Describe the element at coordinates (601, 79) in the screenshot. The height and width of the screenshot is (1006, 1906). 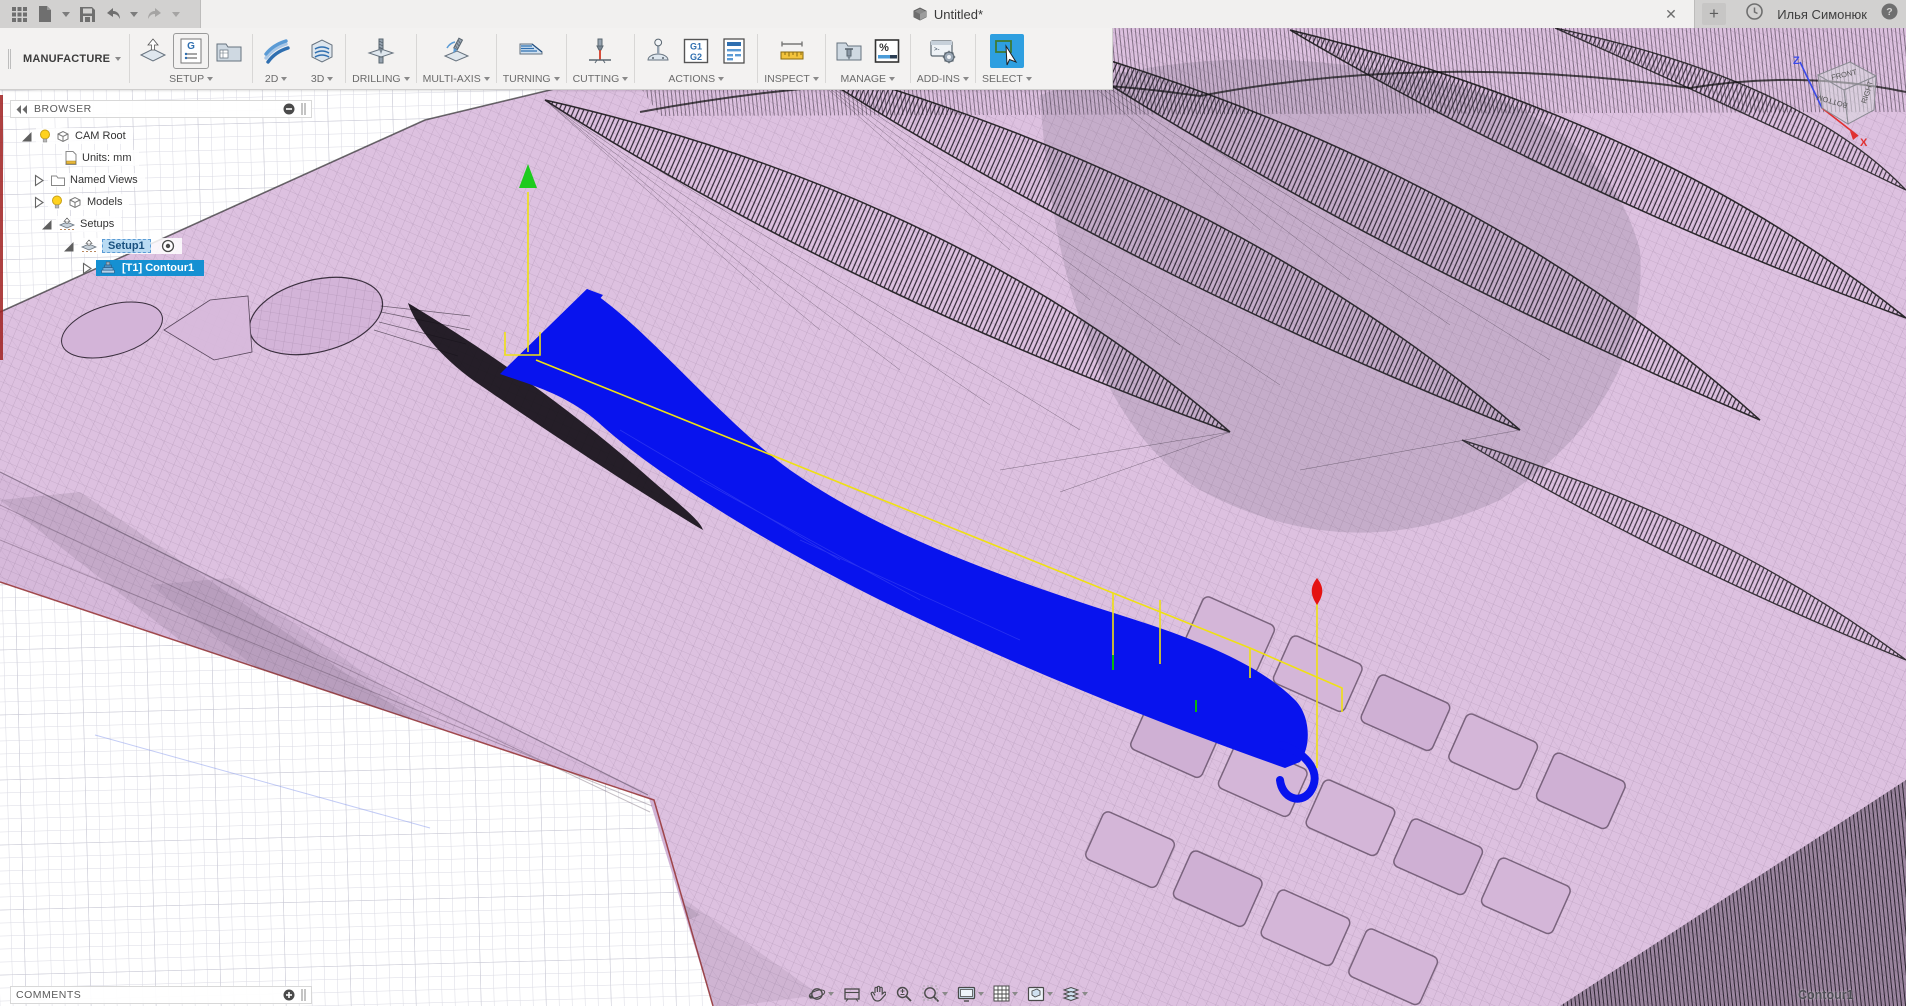
I see `group-label-cutting: CUTTING` at that location.